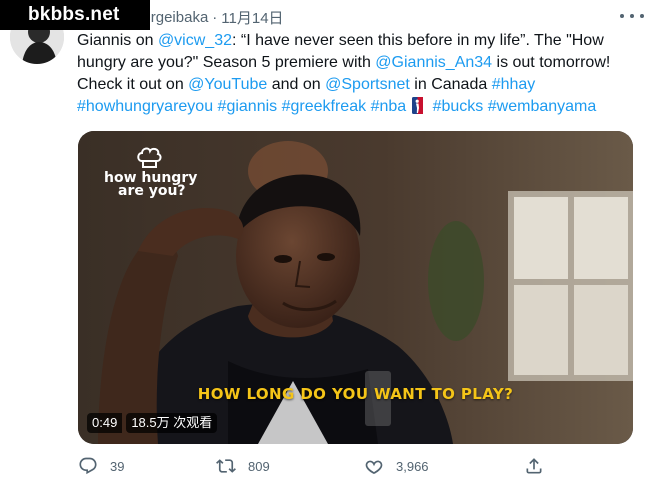 Image resolution: width=660 pixels, height=494 pixels. I want to click on more-icon, so click(632, 16).